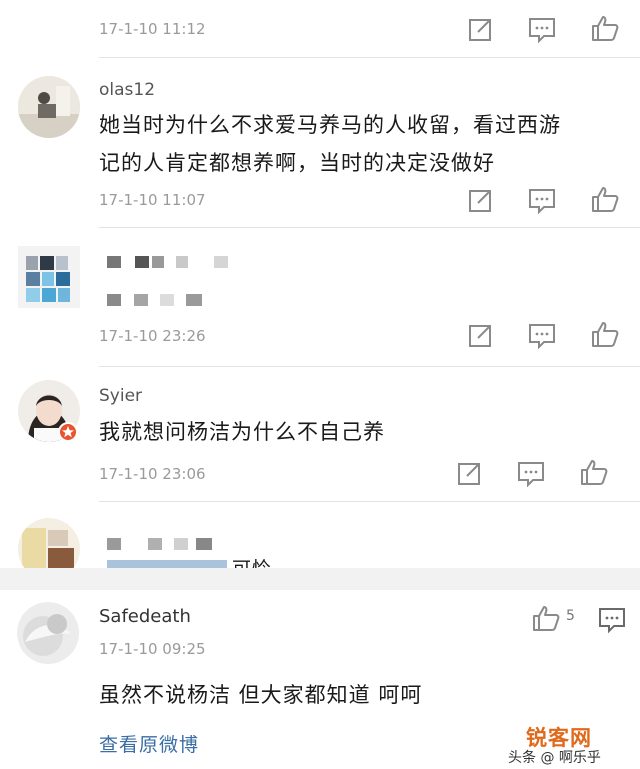 This screenshot has width=640, height=769. What do you see at coordinates (554, 758) in the screenshot?
I see `watermark-source: 头条 @ 啊乐乎` at bounding box center [554, 758].